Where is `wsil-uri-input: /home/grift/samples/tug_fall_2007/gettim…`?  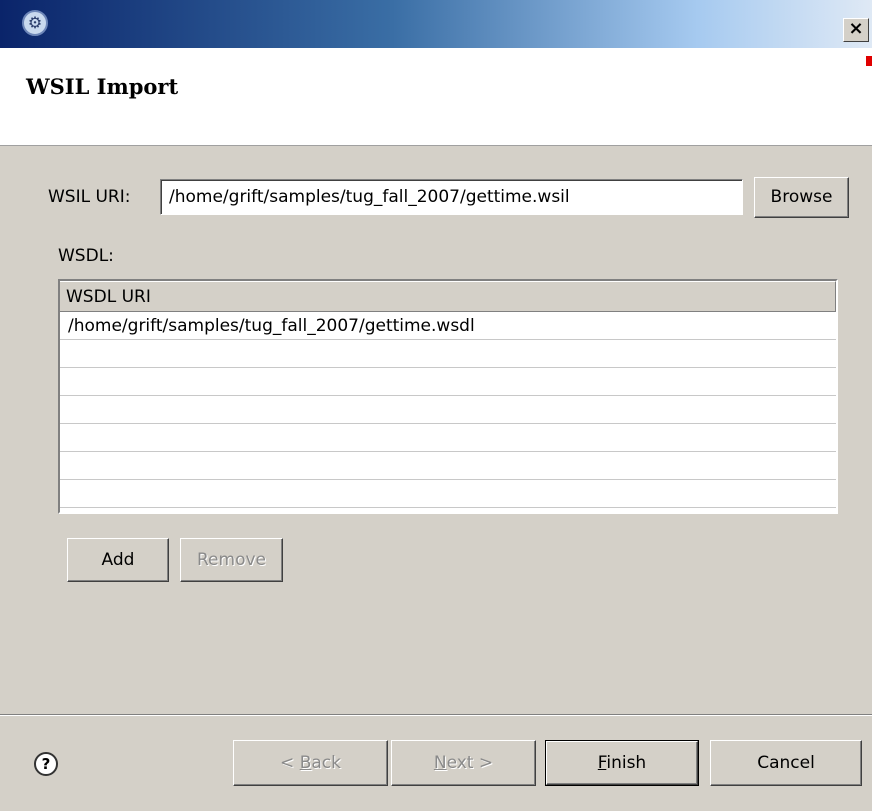 wsil-uri-input: /home/grift/samples/tug_fall_2007/gettim… is located at coordinates (451, 197).